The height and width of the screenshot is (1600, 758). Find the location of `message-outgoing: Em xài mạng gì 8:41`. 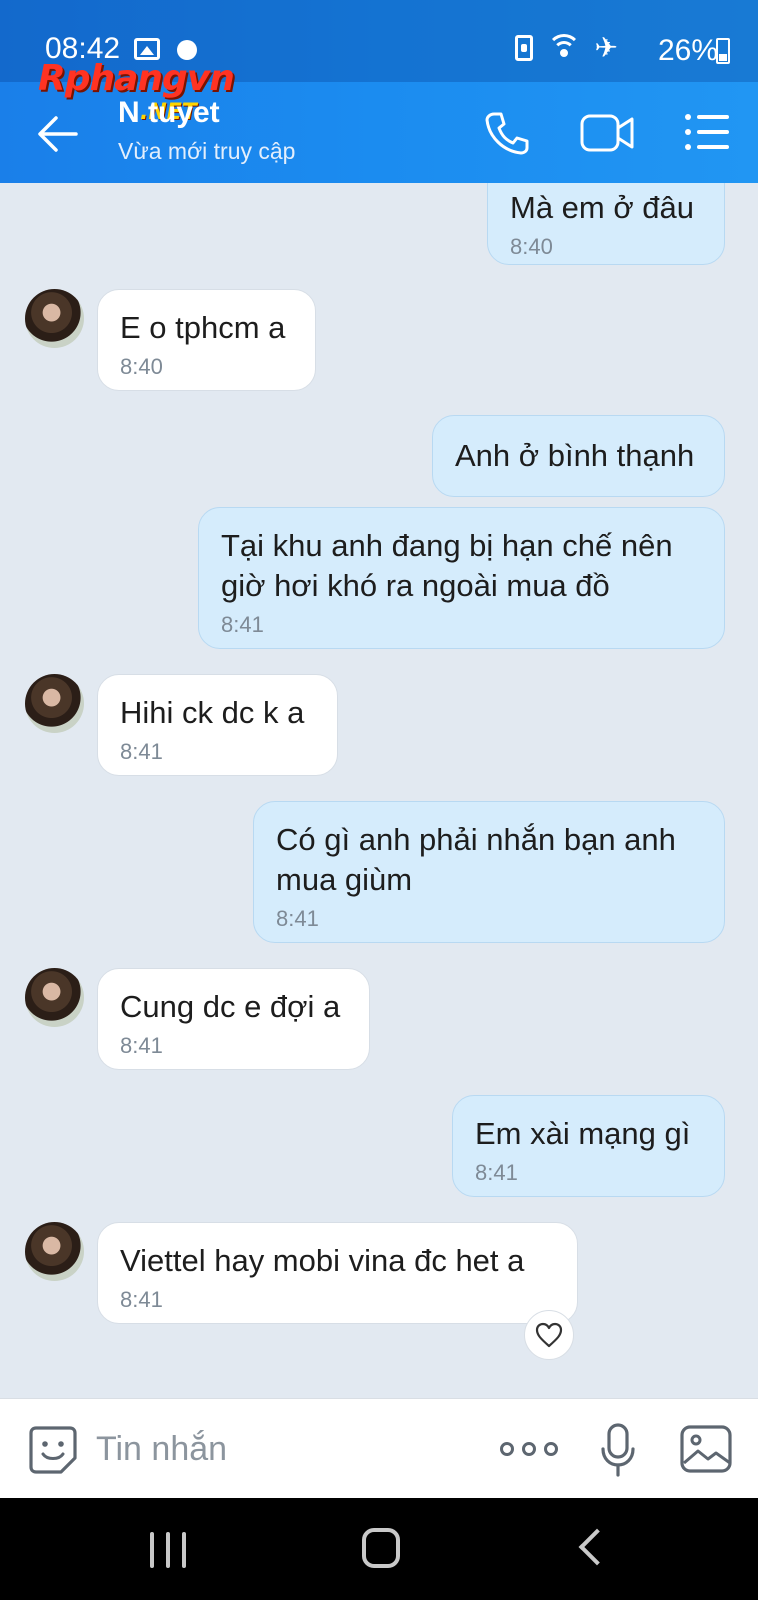

message-outgoing: Em xài mạng gì 8:41 is located at coordinates (588, 1146).